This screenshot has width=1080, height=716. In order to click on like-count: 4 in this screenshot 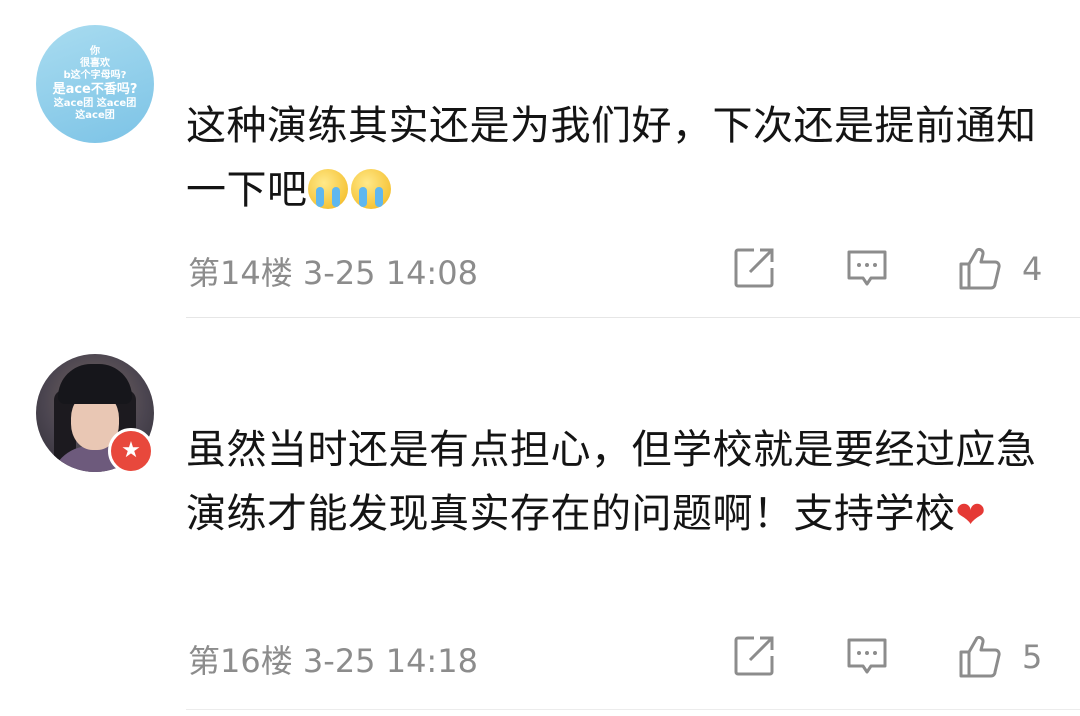, I will do `click(1032, 269)`.